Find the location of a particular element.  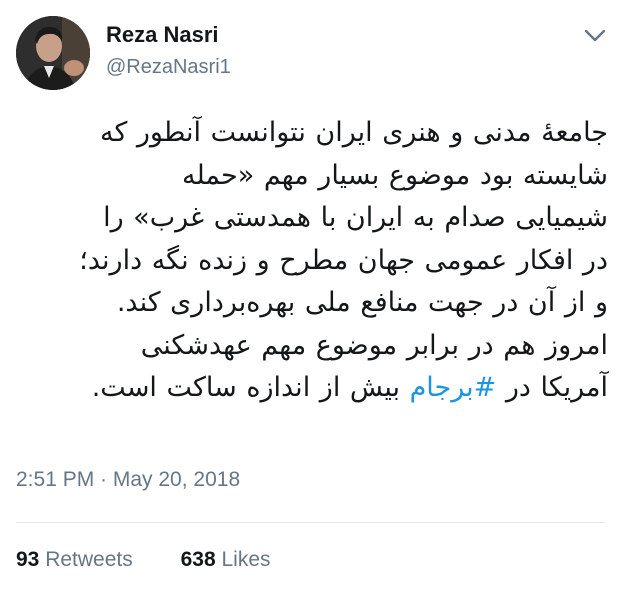

chevron-down-icon is located at coordinates (595, 36).